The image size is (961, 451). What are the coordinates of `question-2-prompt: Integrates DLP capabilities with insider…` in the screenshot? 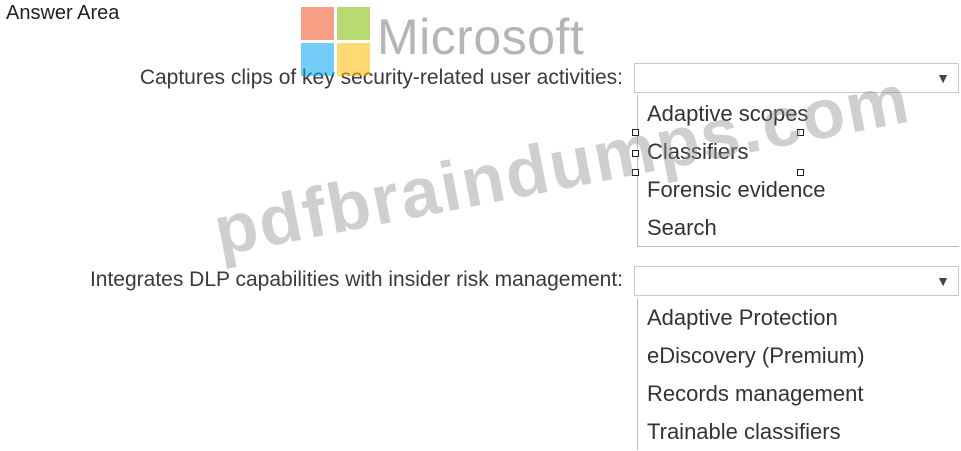 It's located at (356, 279).